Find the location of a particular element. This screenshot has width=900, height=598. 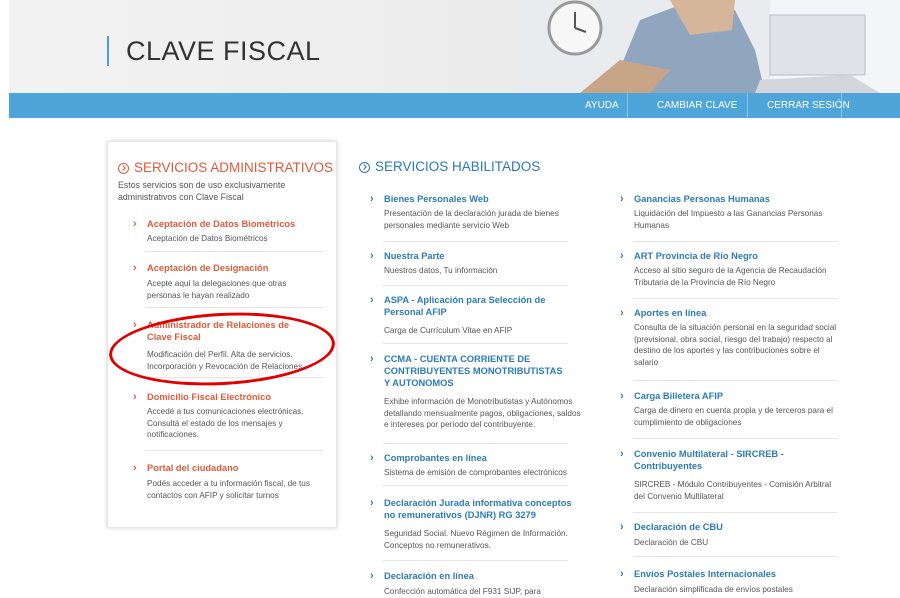

service-title: Nuestra Parte is located at coordinates (484, 256).